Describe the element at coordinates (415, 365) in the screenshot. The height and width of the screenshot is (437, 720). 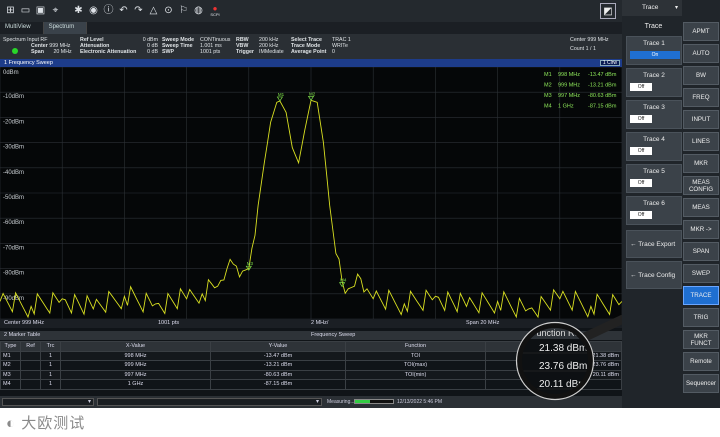
I see `cell-function: TOI(max)` at that location.